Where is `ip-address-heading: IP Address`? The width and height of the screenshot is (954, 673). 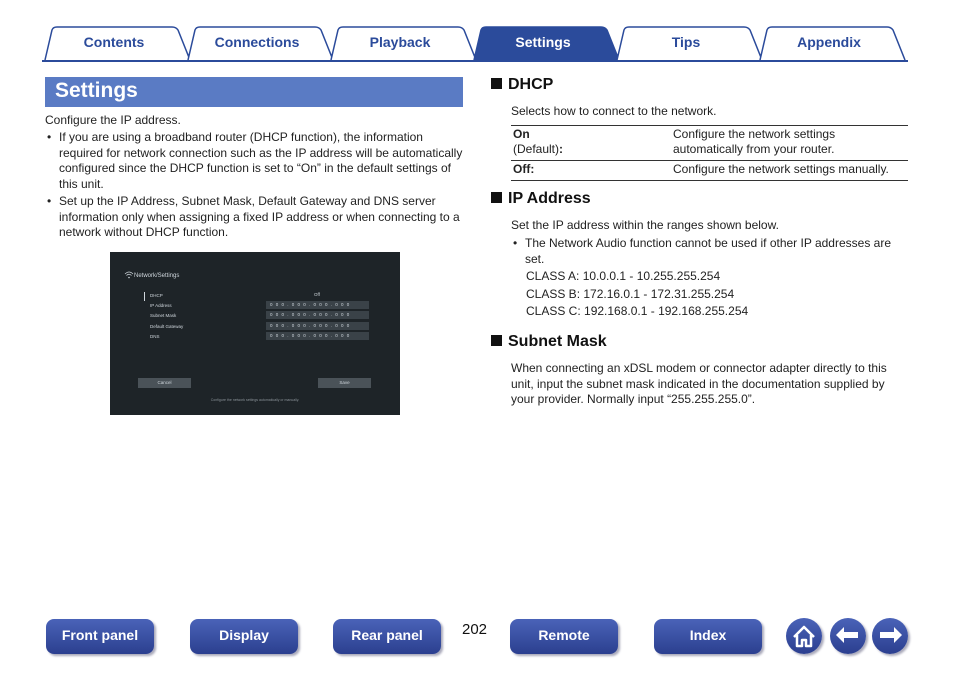 ip-address-heading: IP Address is located at coordinates (541, 199).